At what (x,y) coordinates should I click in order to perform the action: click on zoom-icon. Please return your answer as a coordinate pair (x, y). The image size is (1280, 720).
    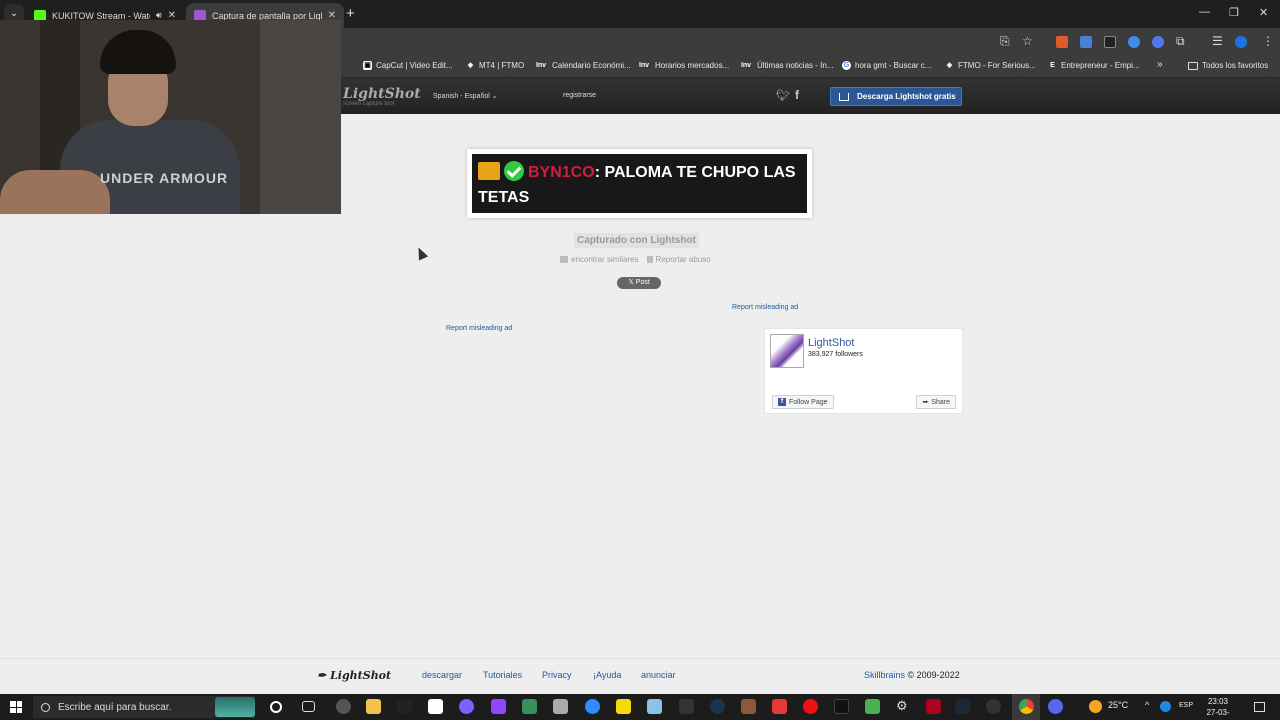
    Looking at the image, I should click on (592, 706).